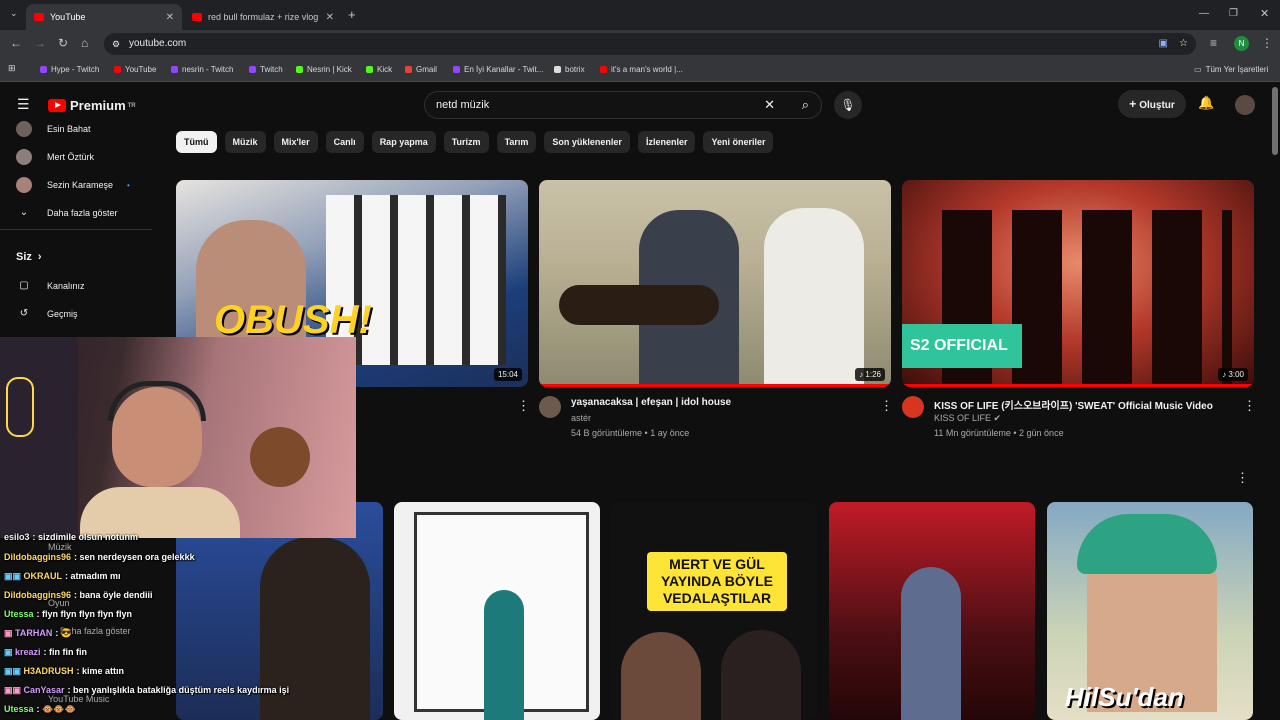 The width and height of the screenshot is (1280, 720). Describe the element at coordinates (67, 213) in the screenshot. I see `show-more-button: ⌄ Daha fazla göster` at that location.